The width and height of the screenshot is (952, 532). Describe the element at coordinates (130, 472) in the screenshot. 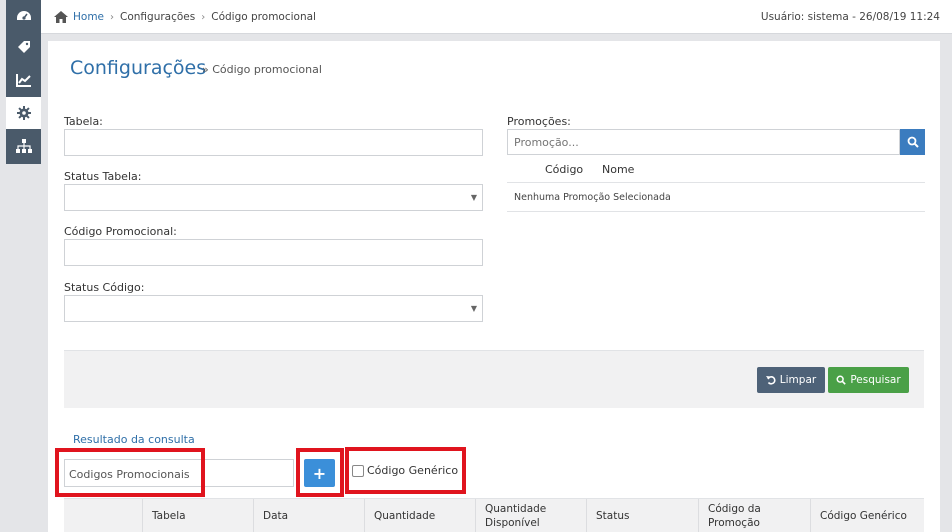

I see `highlight-box-codes` at that location.